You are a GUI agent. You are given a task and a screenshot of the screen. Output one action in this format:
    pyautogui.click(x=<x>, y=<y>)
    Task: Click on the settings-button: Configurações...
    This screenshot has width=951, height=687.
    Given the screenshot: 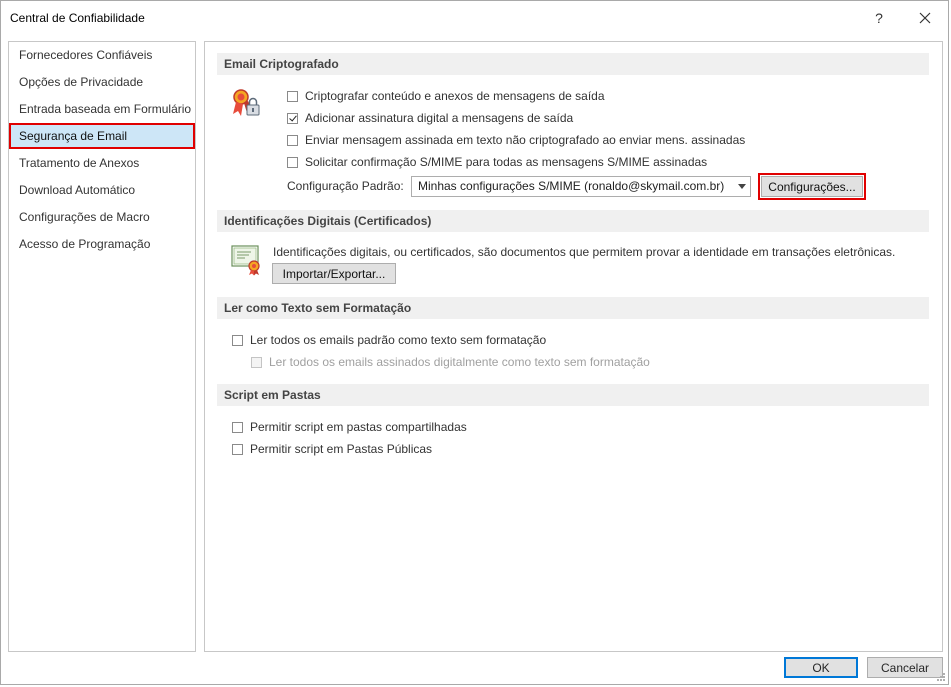 What is the action you would take?
    pyautogui.click(x=812, y=186)
    